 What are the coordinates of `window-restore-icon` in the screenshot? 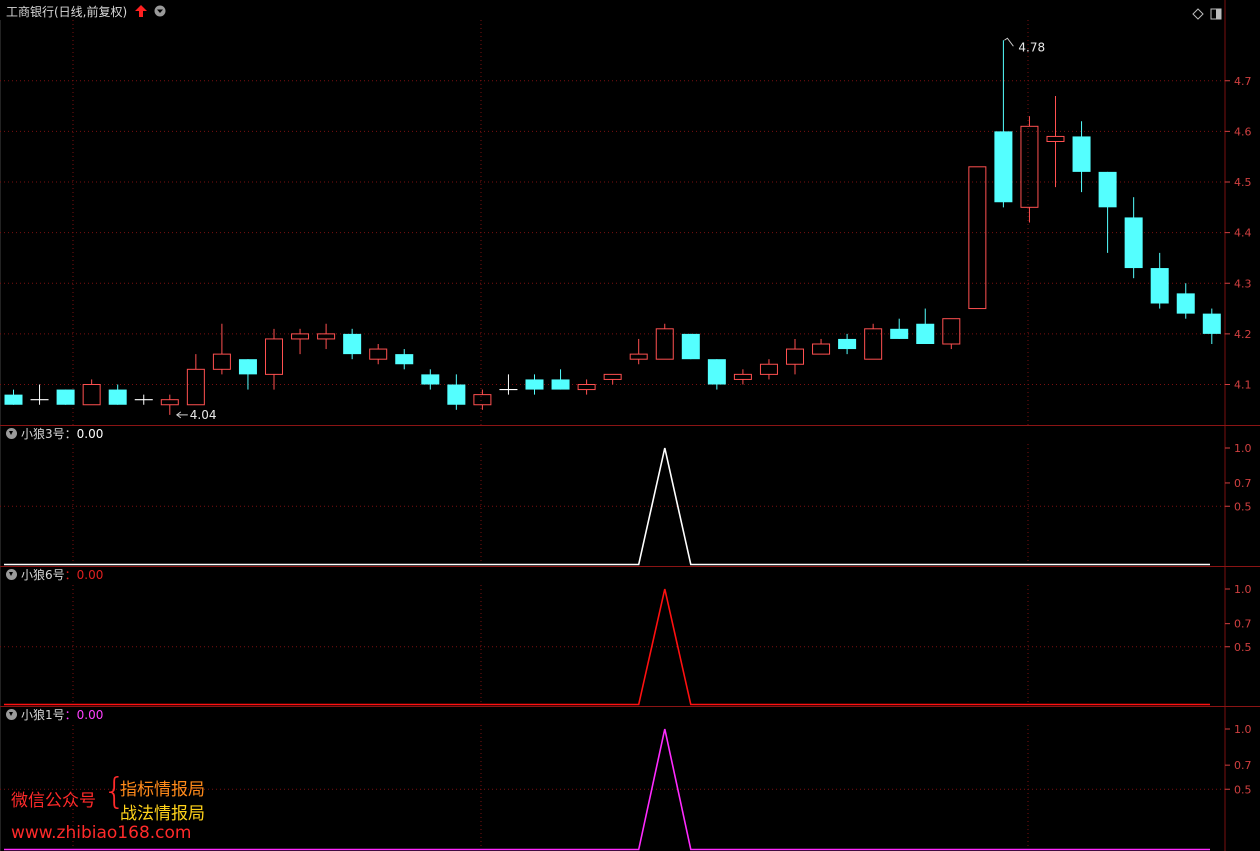 It's located at (1216, 14).